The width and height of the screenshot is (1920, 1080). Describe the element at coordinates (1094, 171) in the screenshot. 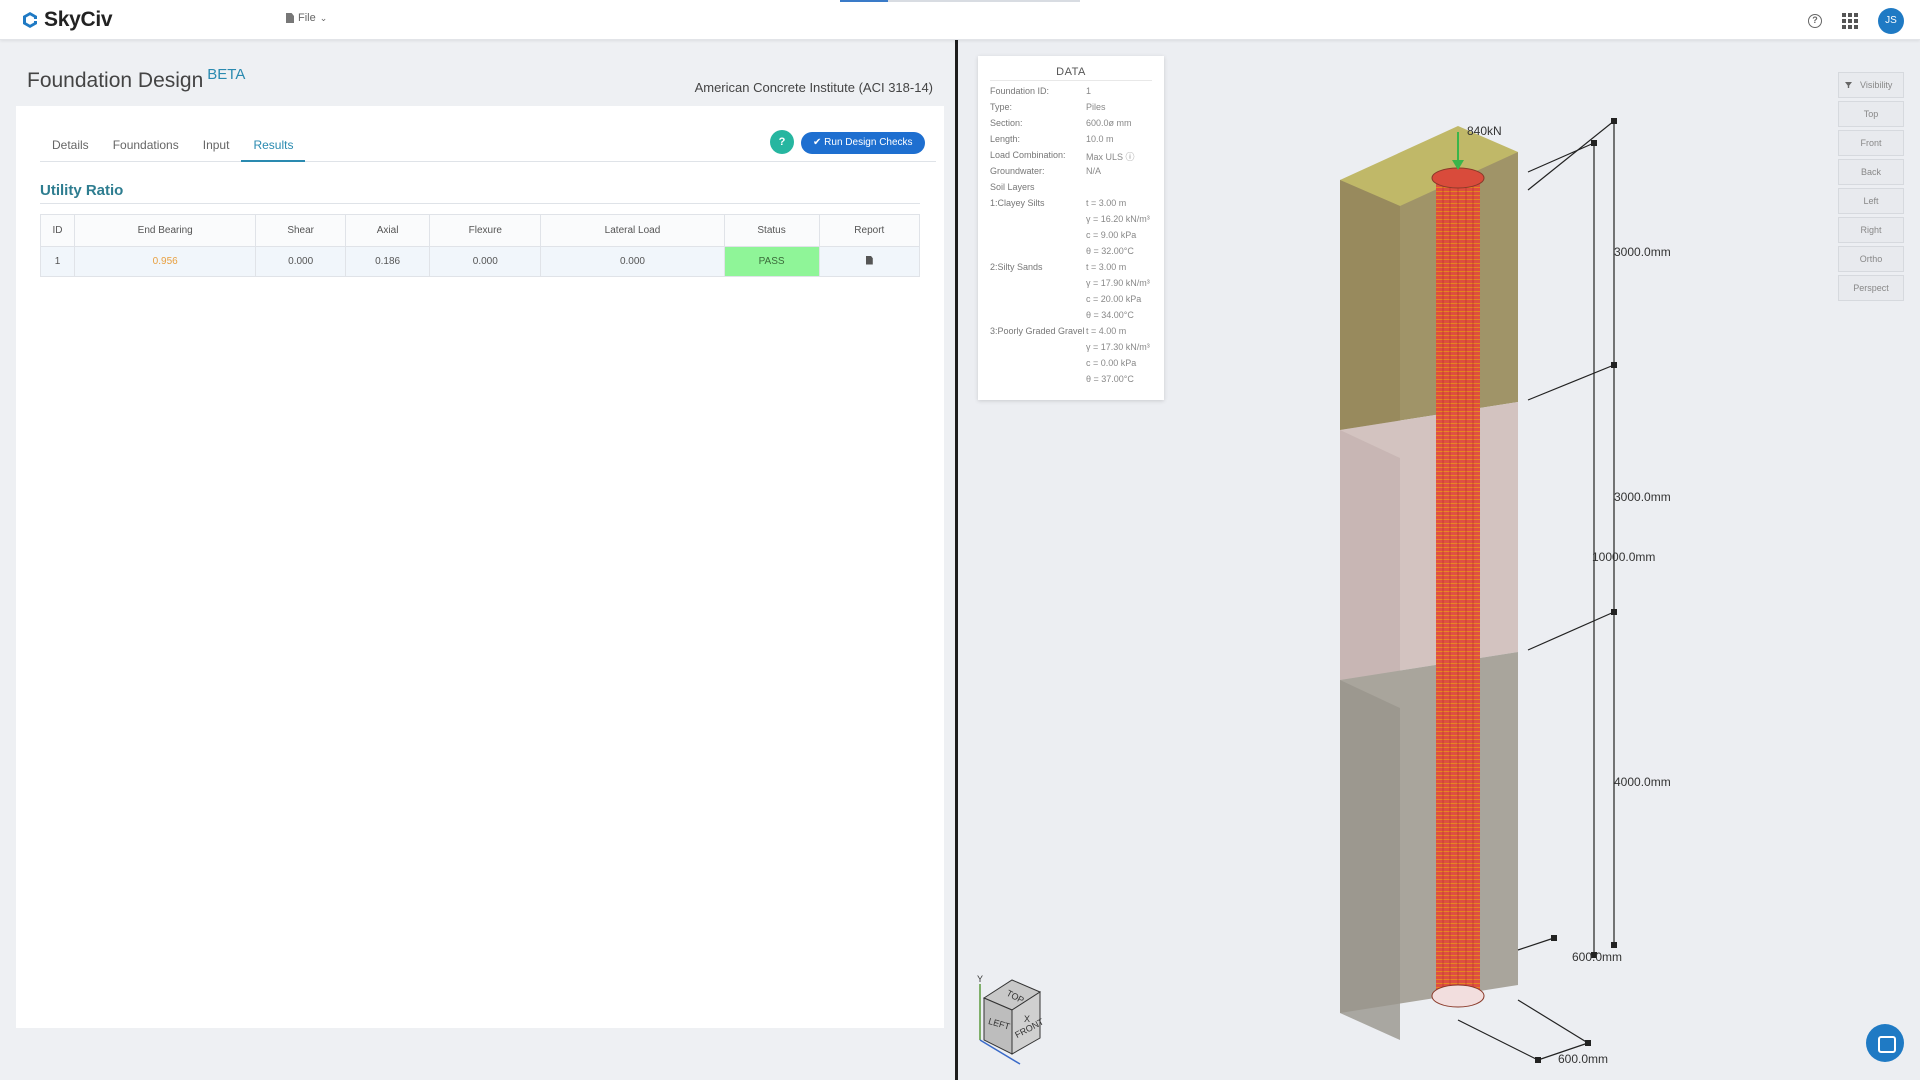

I see `groundwater-value: N/A` at that location.